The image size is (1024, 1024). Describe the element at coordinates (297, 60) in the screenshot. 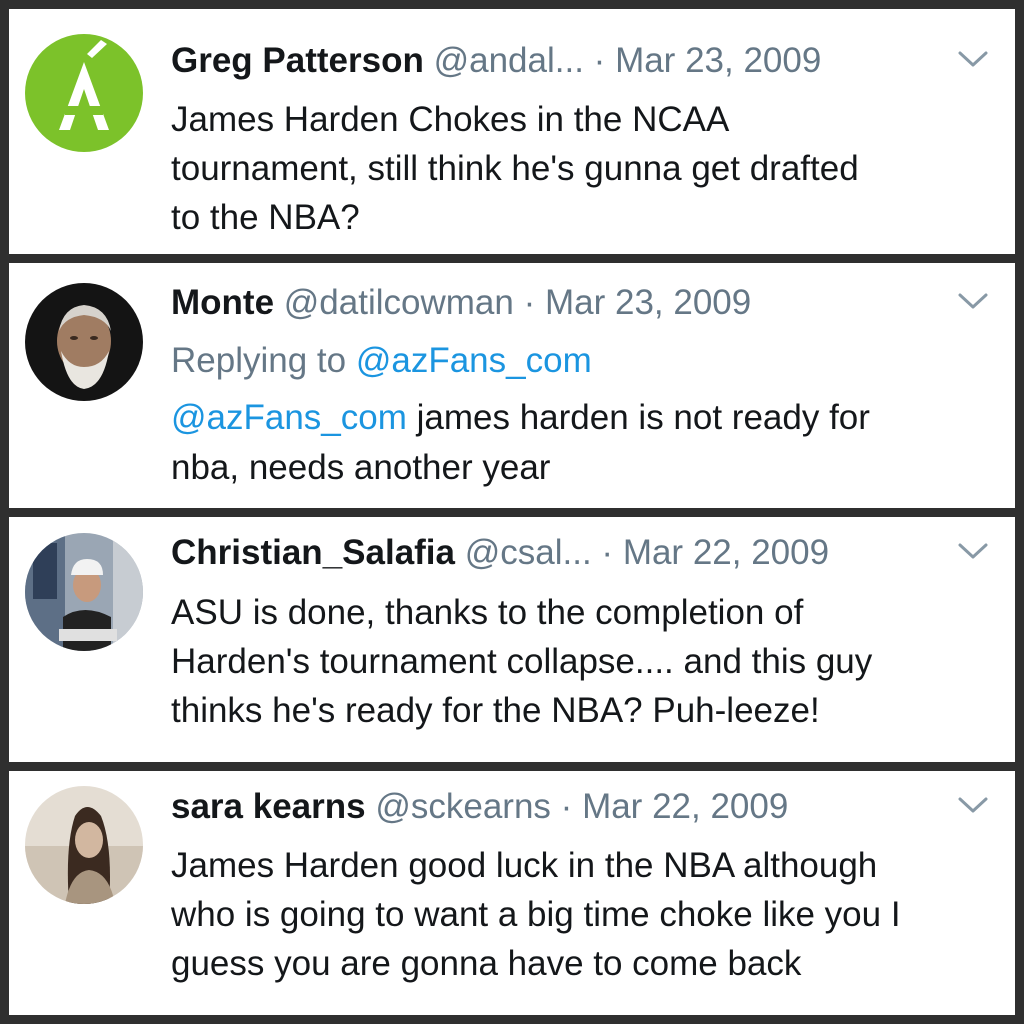

I see `display-name: Greg Patterson` at that location.